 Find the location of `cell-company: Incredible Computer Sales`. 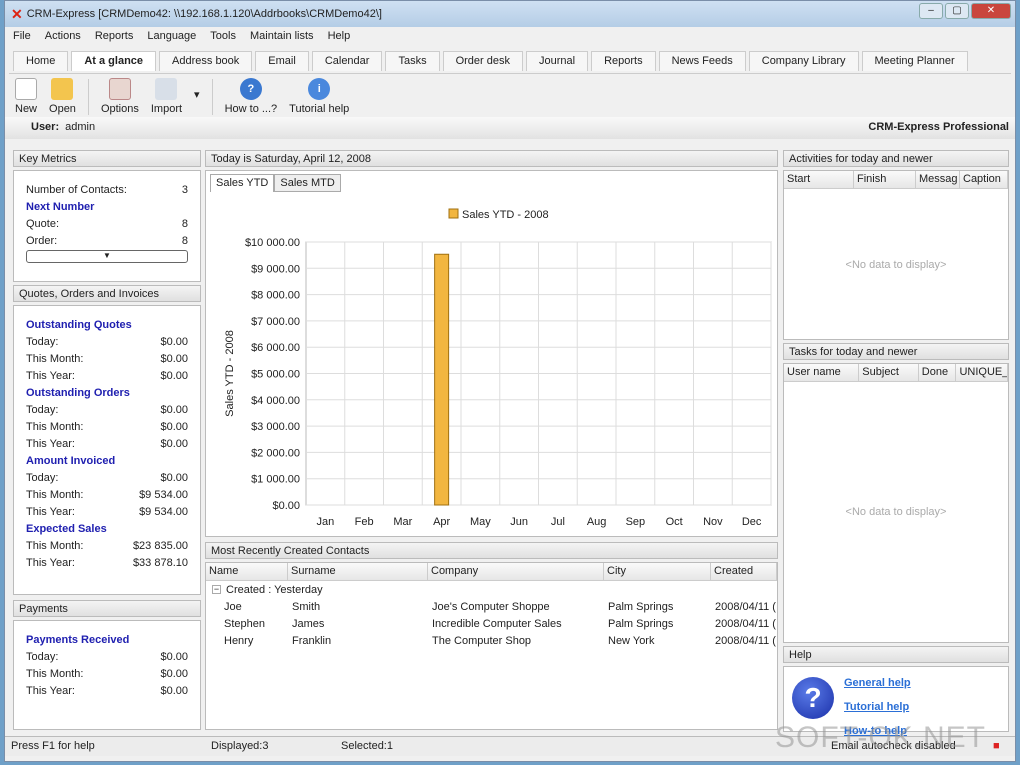

cell-company: Incredible Computer Sales is located at coordinates (497, 623).